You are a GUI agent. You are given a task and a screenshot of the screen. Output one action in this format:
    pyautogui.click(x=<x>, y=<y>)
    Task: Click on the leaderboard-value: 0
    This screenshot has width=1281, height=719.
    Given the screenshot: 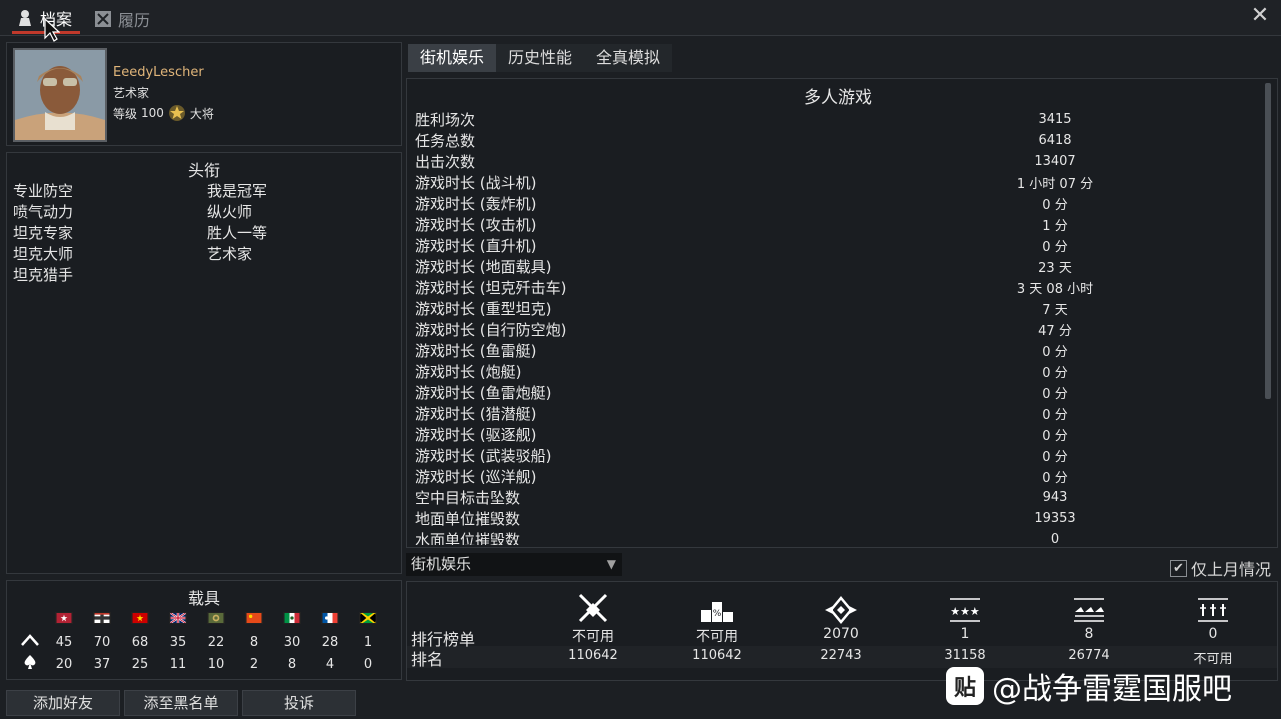 What is the action you would take?
    pyautogui.click(x=1213, y=634)
    